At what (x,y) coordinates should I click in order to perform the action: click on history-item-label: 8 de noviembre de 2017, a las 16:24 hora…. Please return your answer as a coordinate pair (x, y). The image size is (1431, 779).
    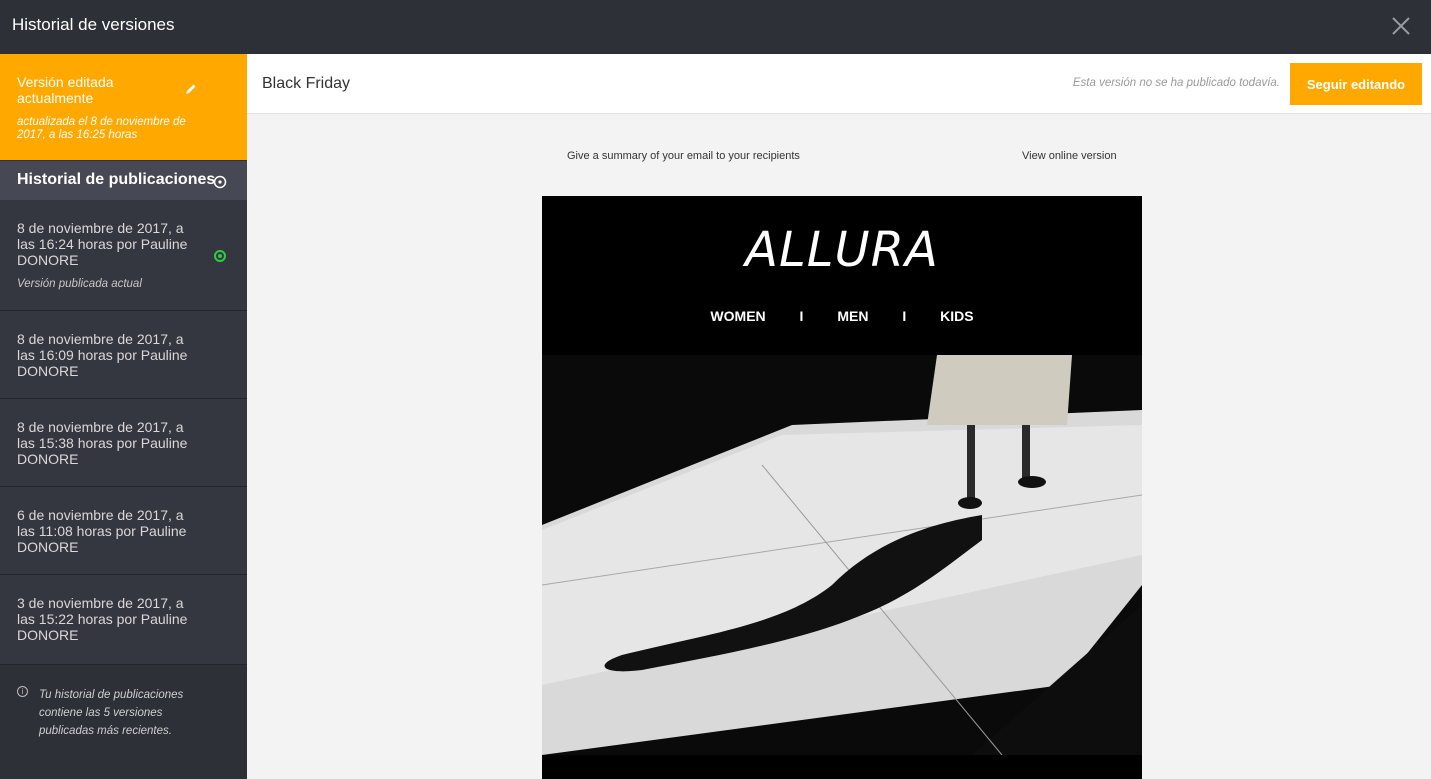
    Looking at the image, I should click on (102, 244).